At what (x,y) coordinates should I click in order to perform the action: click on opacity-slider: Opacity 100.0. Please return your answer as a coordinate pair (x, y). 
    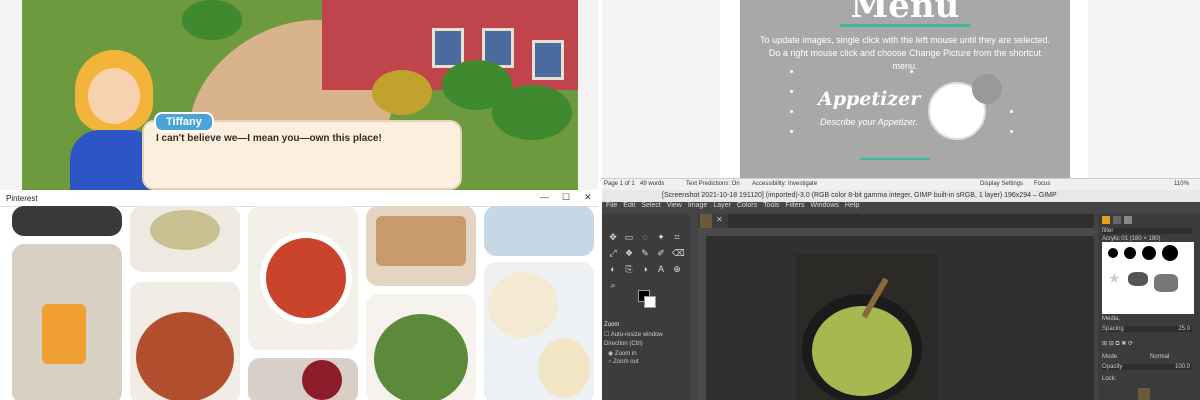
    Looking at the image, I should click on (1147, 367).